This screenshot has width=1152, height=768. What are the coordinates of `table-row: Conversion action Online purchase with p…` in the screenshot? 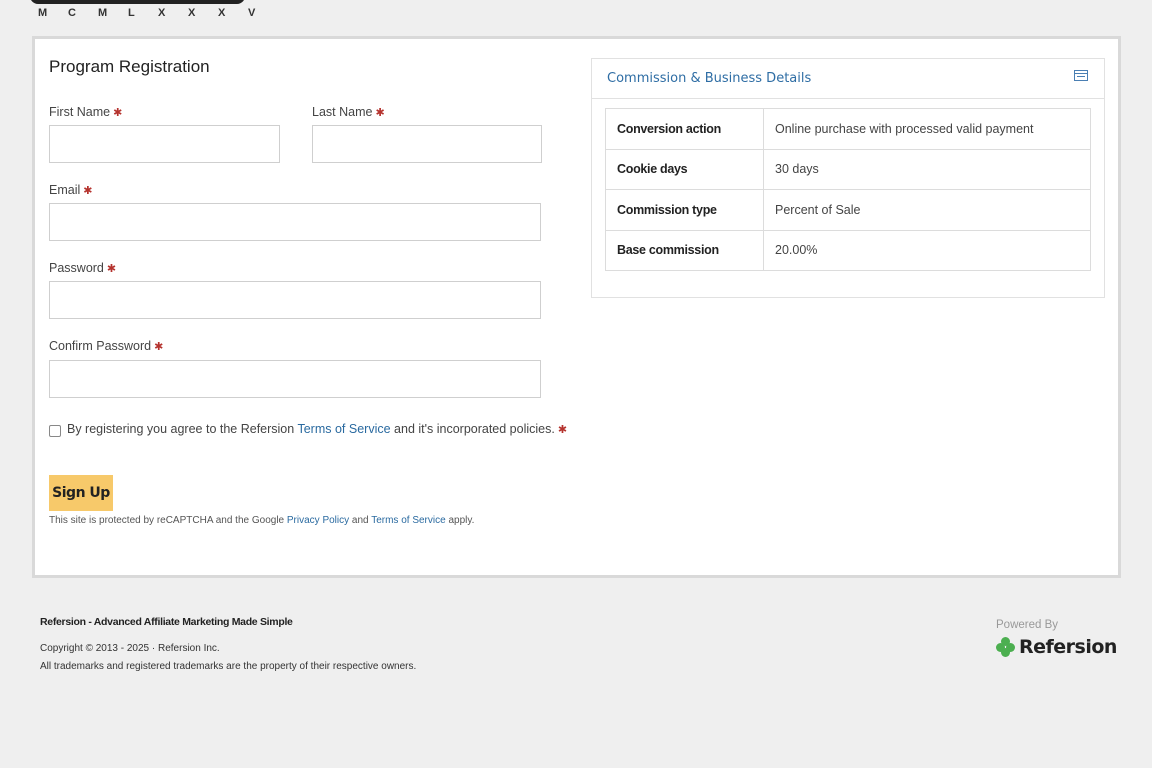 It's located at (848, 129).